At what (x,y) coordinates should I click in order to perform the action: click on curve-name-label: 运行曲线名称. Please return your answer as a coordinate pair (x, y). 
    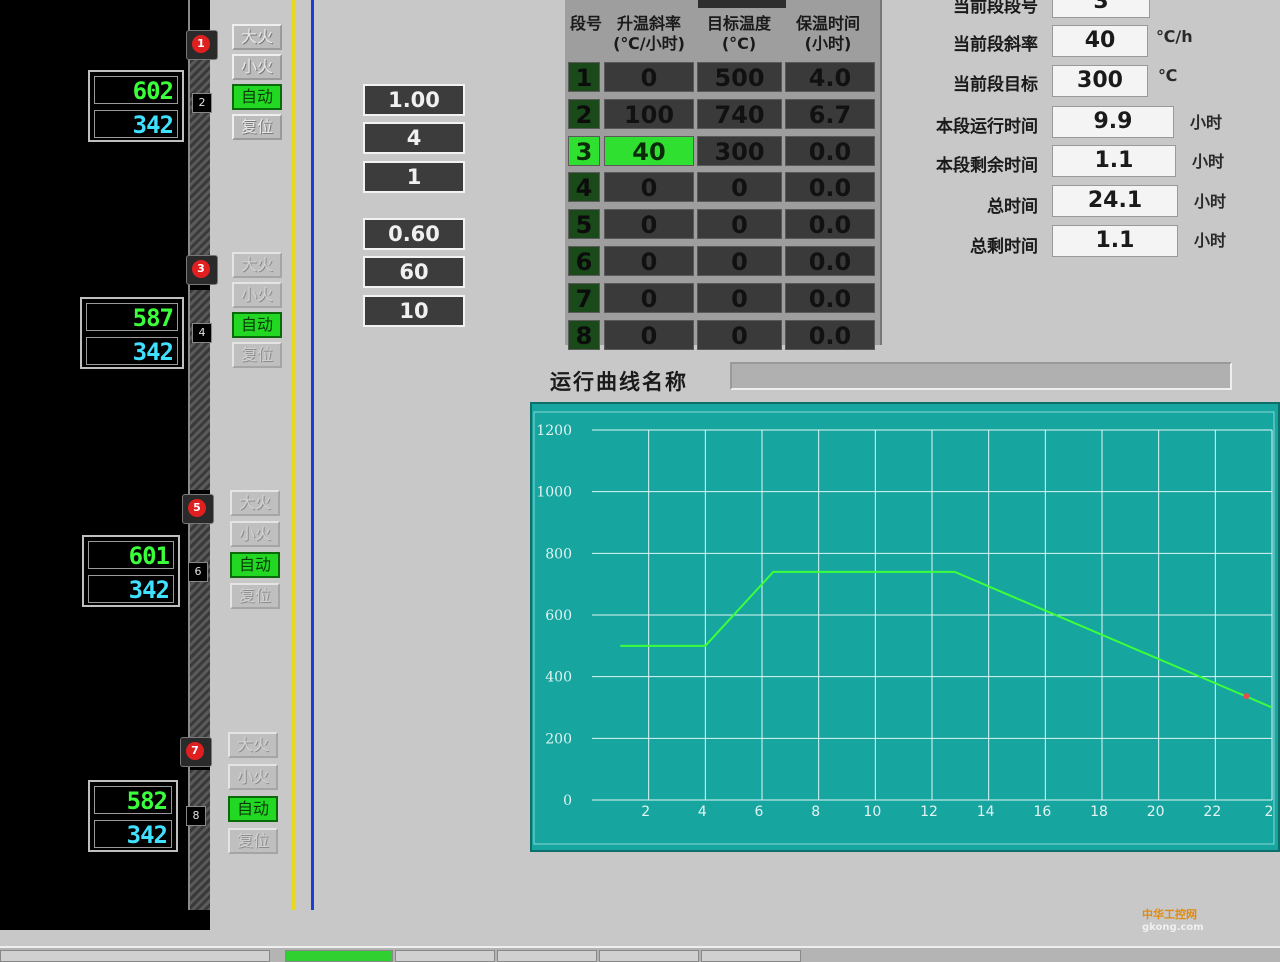
    Looking at the image, I should click on (619, 382).